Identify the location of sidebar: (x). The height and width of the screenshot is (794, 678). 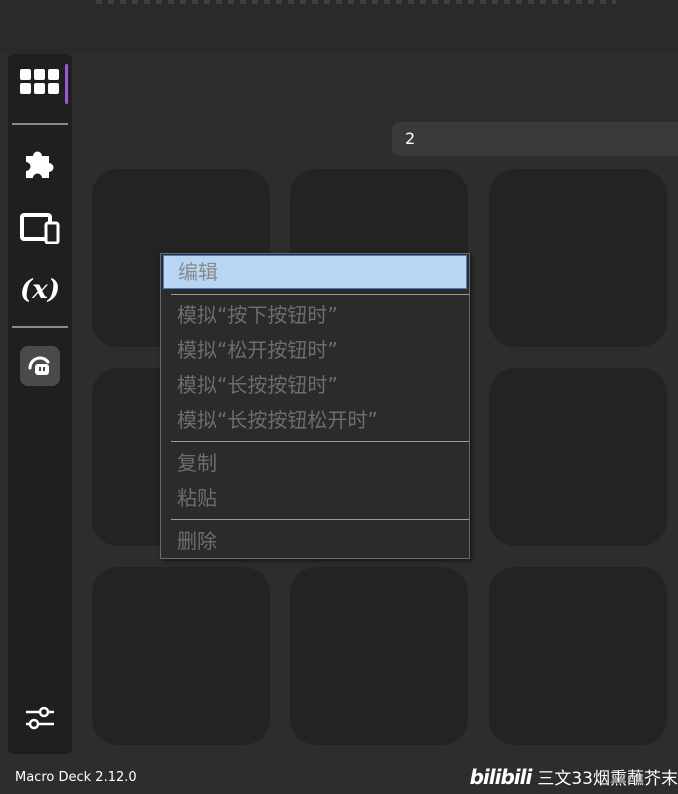
(40, 404).